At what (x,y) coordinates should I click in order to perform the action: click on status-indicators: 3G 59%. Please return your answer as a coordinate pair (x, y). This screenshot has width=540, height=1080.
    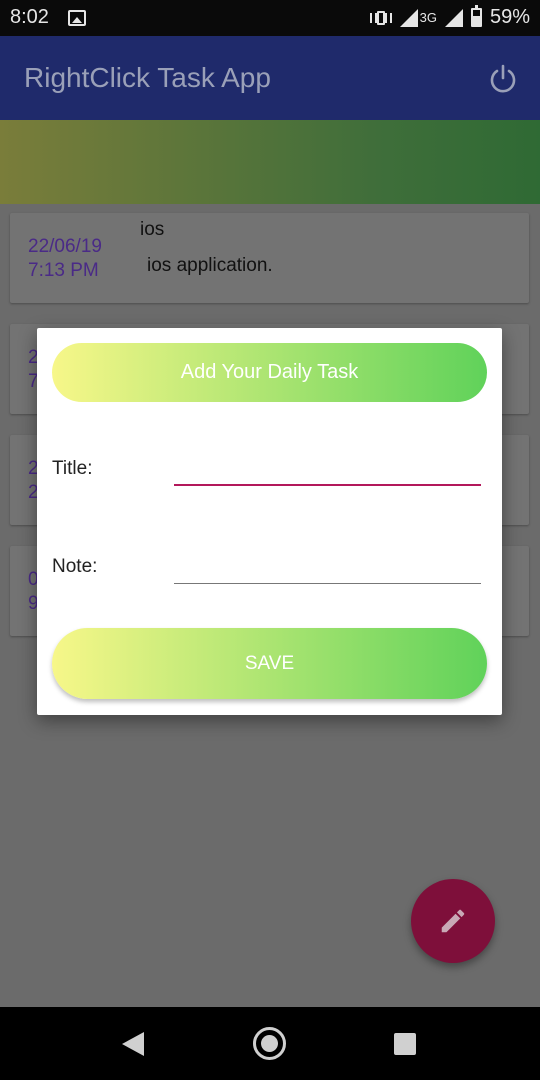
    Looking at the image, I should click on (449, 17).